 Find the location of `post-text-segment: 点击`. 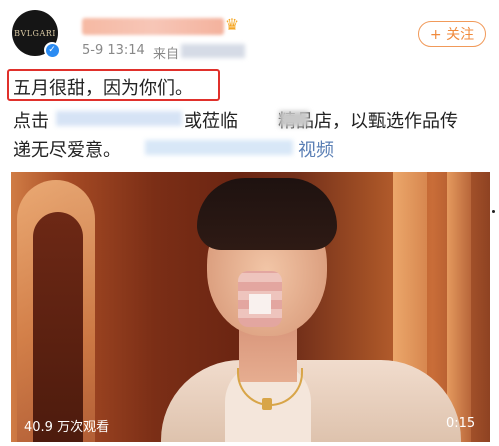

post-text-segment: 点击 is located at coordinates (31, 121).